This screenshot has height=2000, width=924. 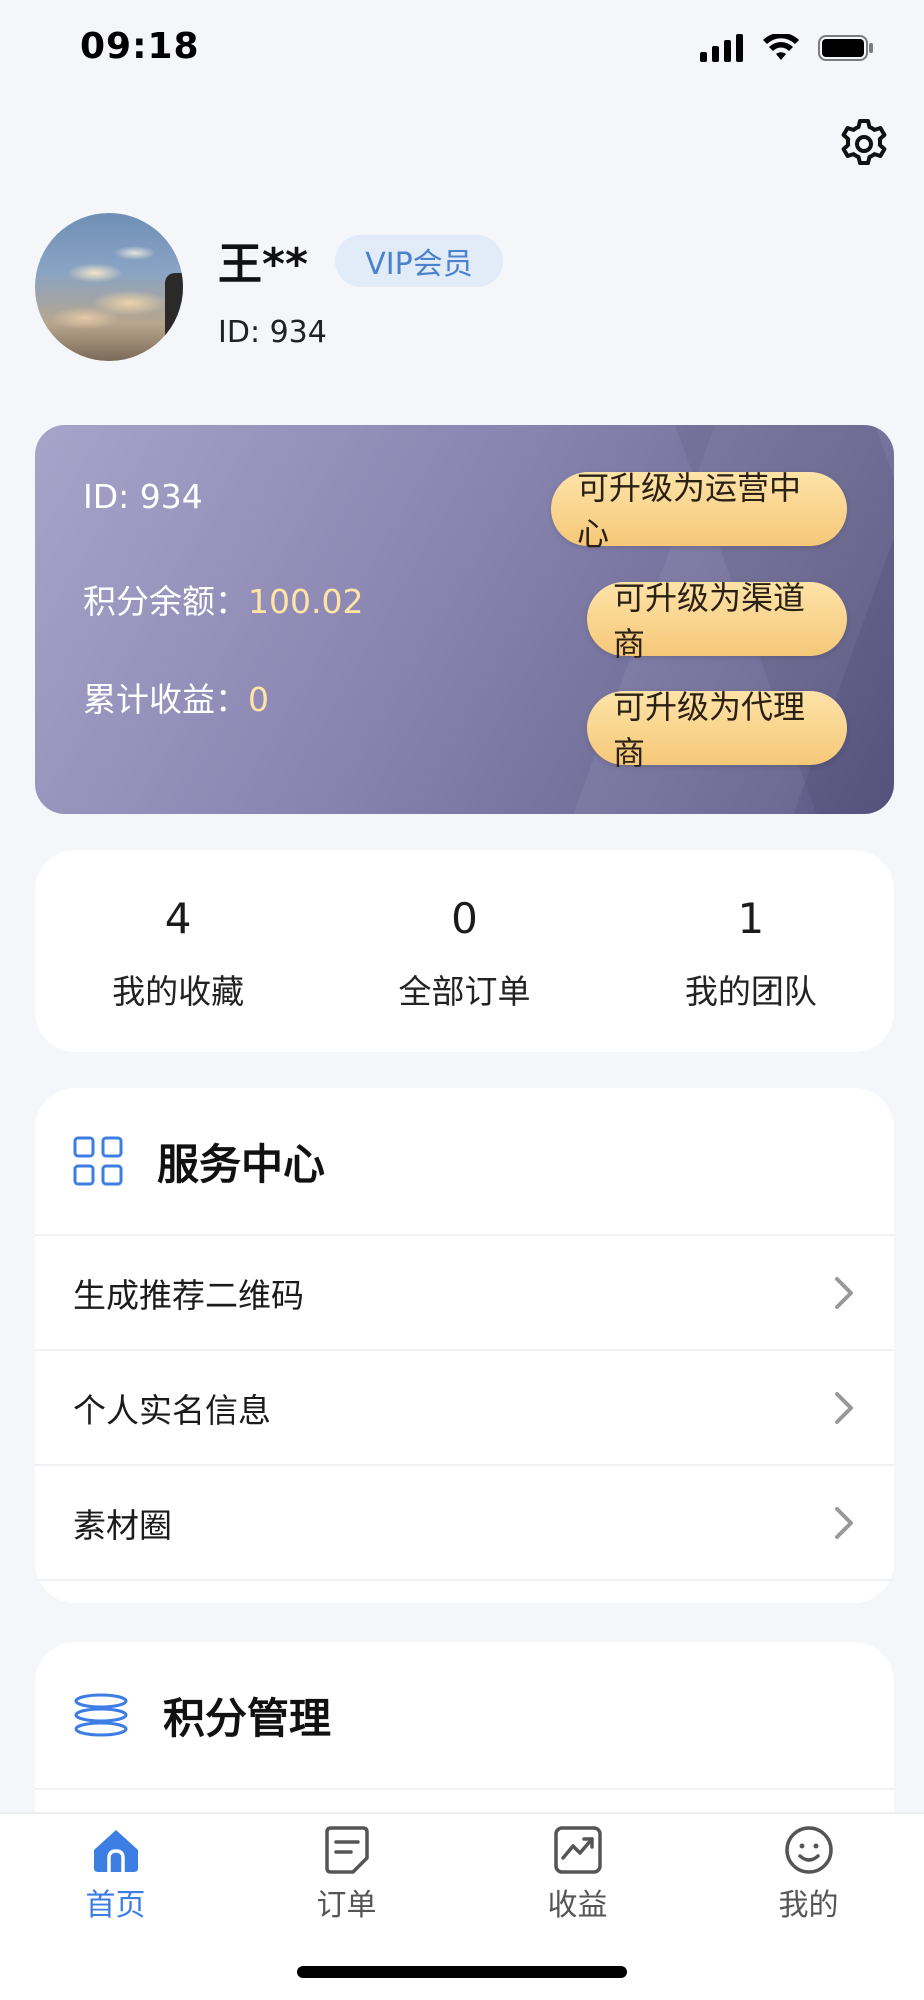 What do you see at coordinates (808, 1905) in the screenshot?
I see `nav-mine-label: 我的` at bounding box center [808, 1905].